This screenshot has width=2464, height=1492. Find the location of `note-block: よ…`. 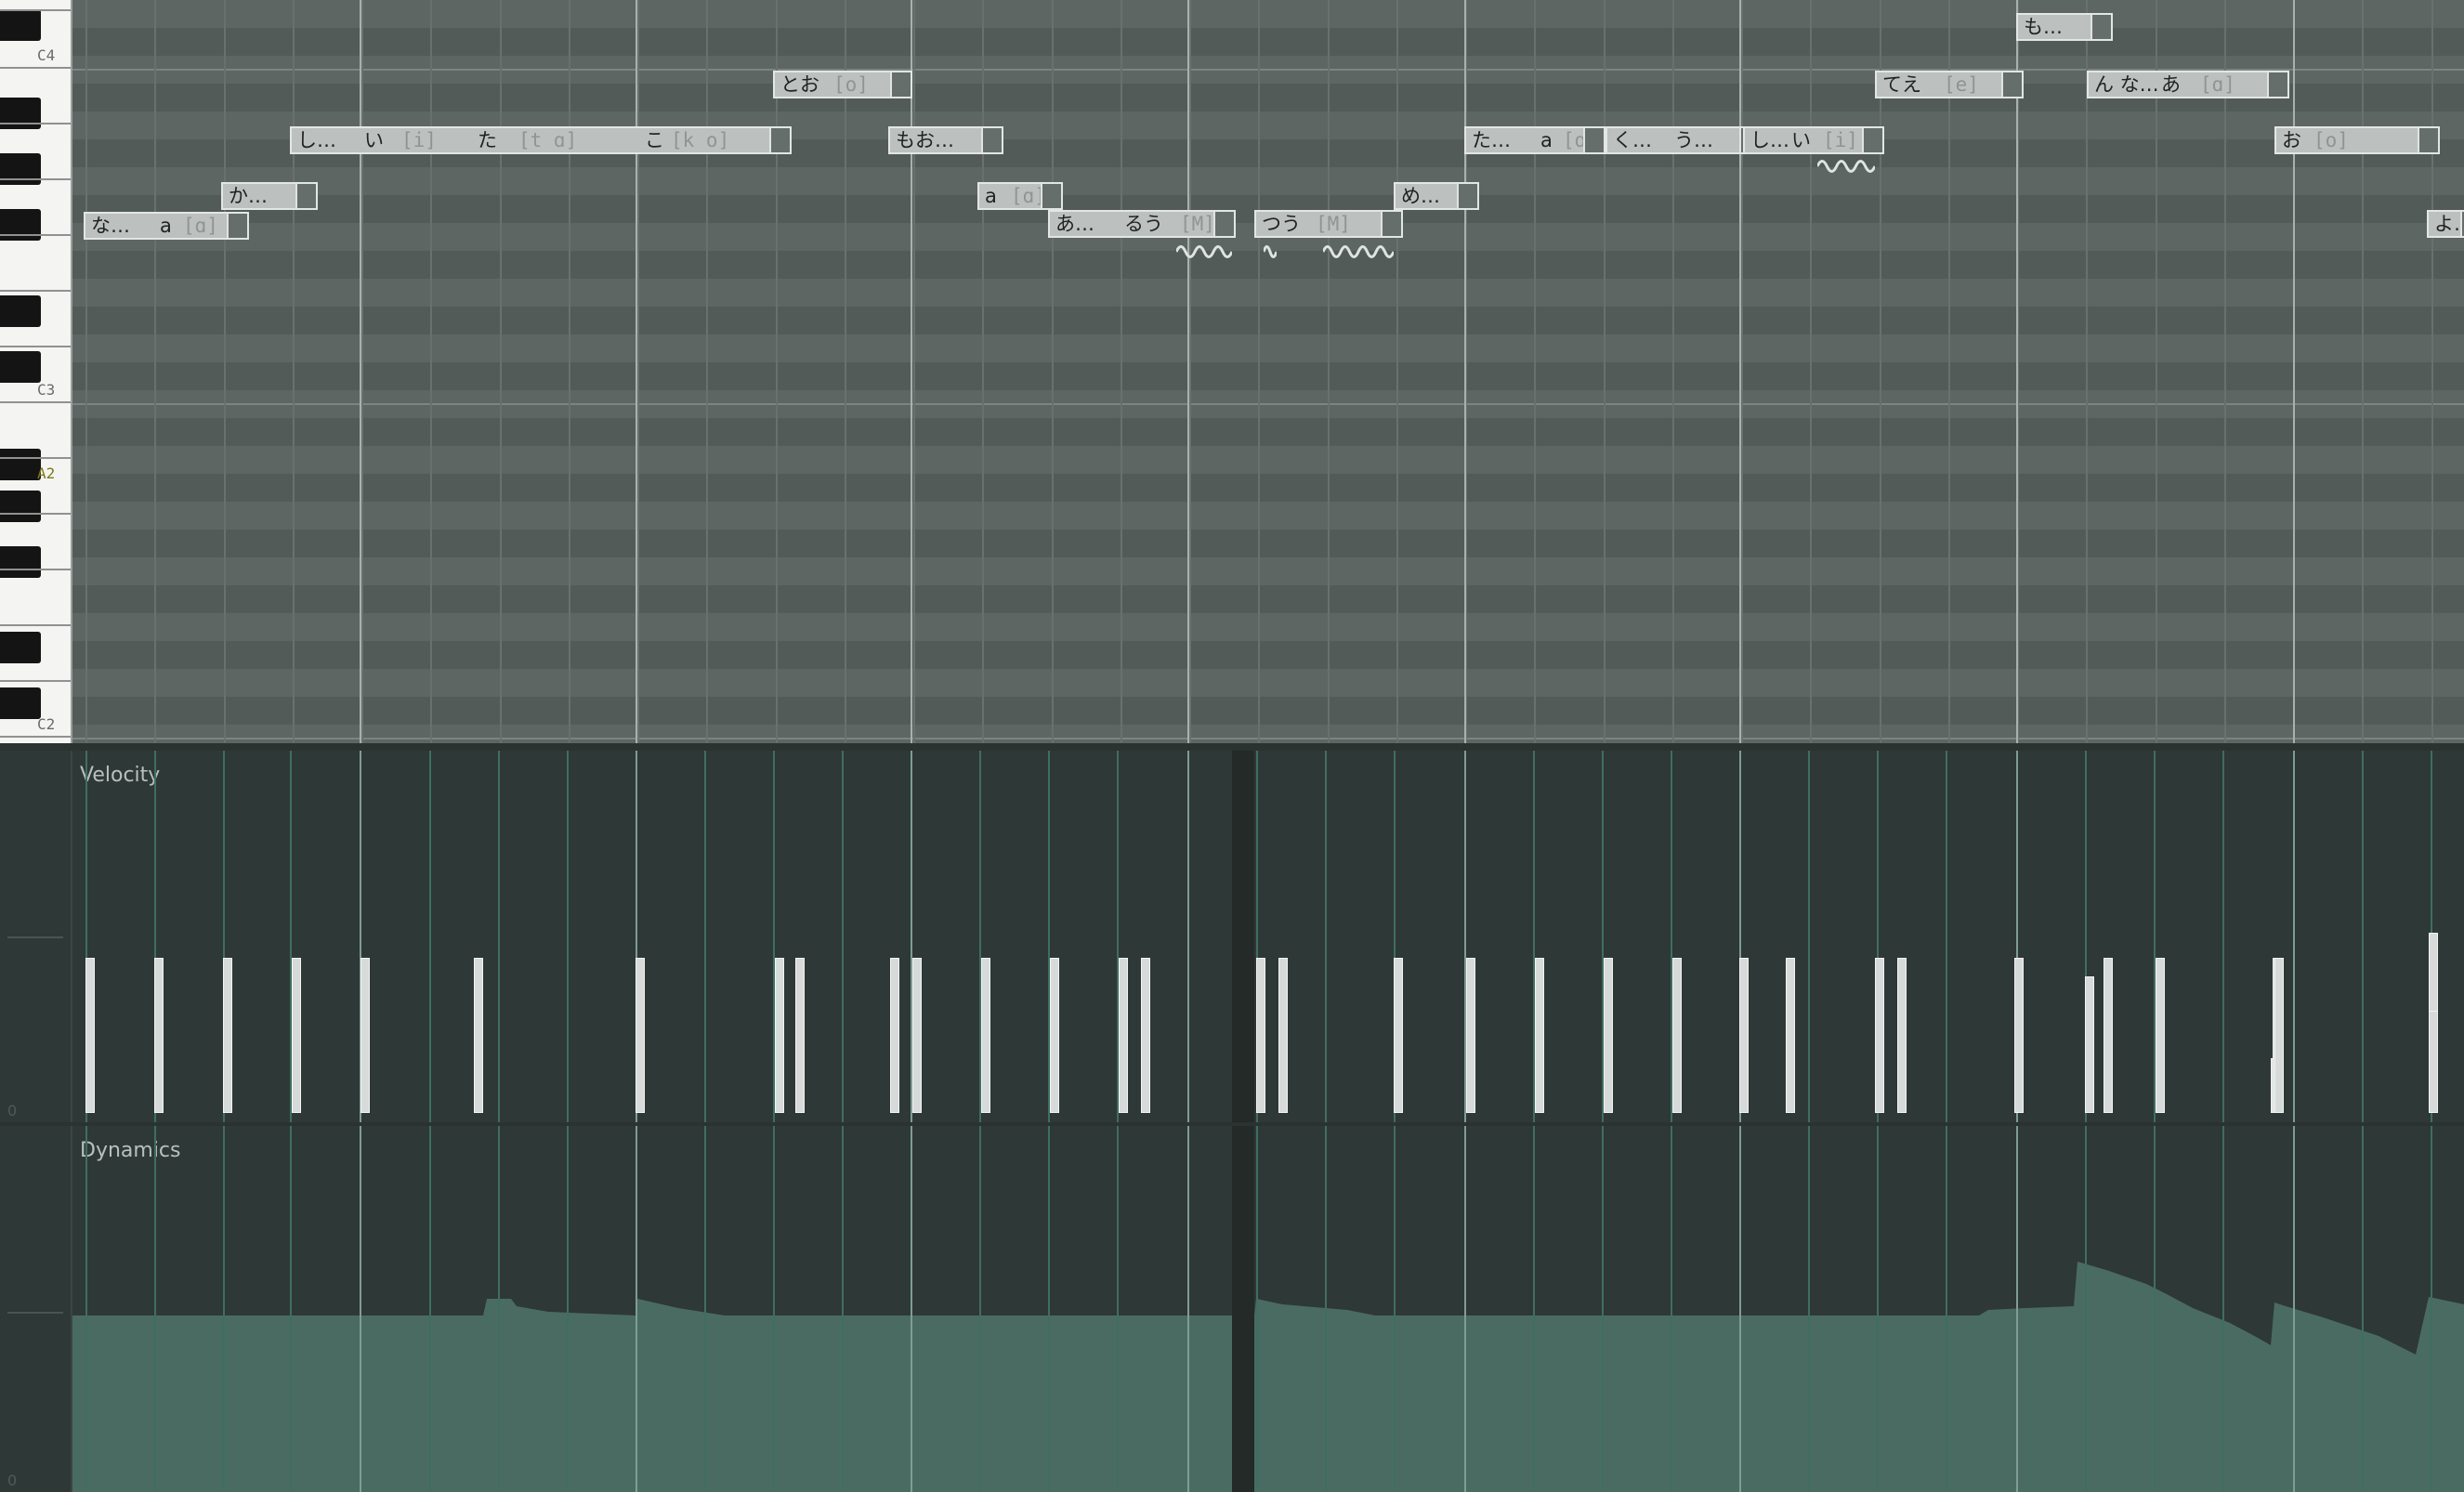

note-block: よ… is located at coordinates (2445, 224).